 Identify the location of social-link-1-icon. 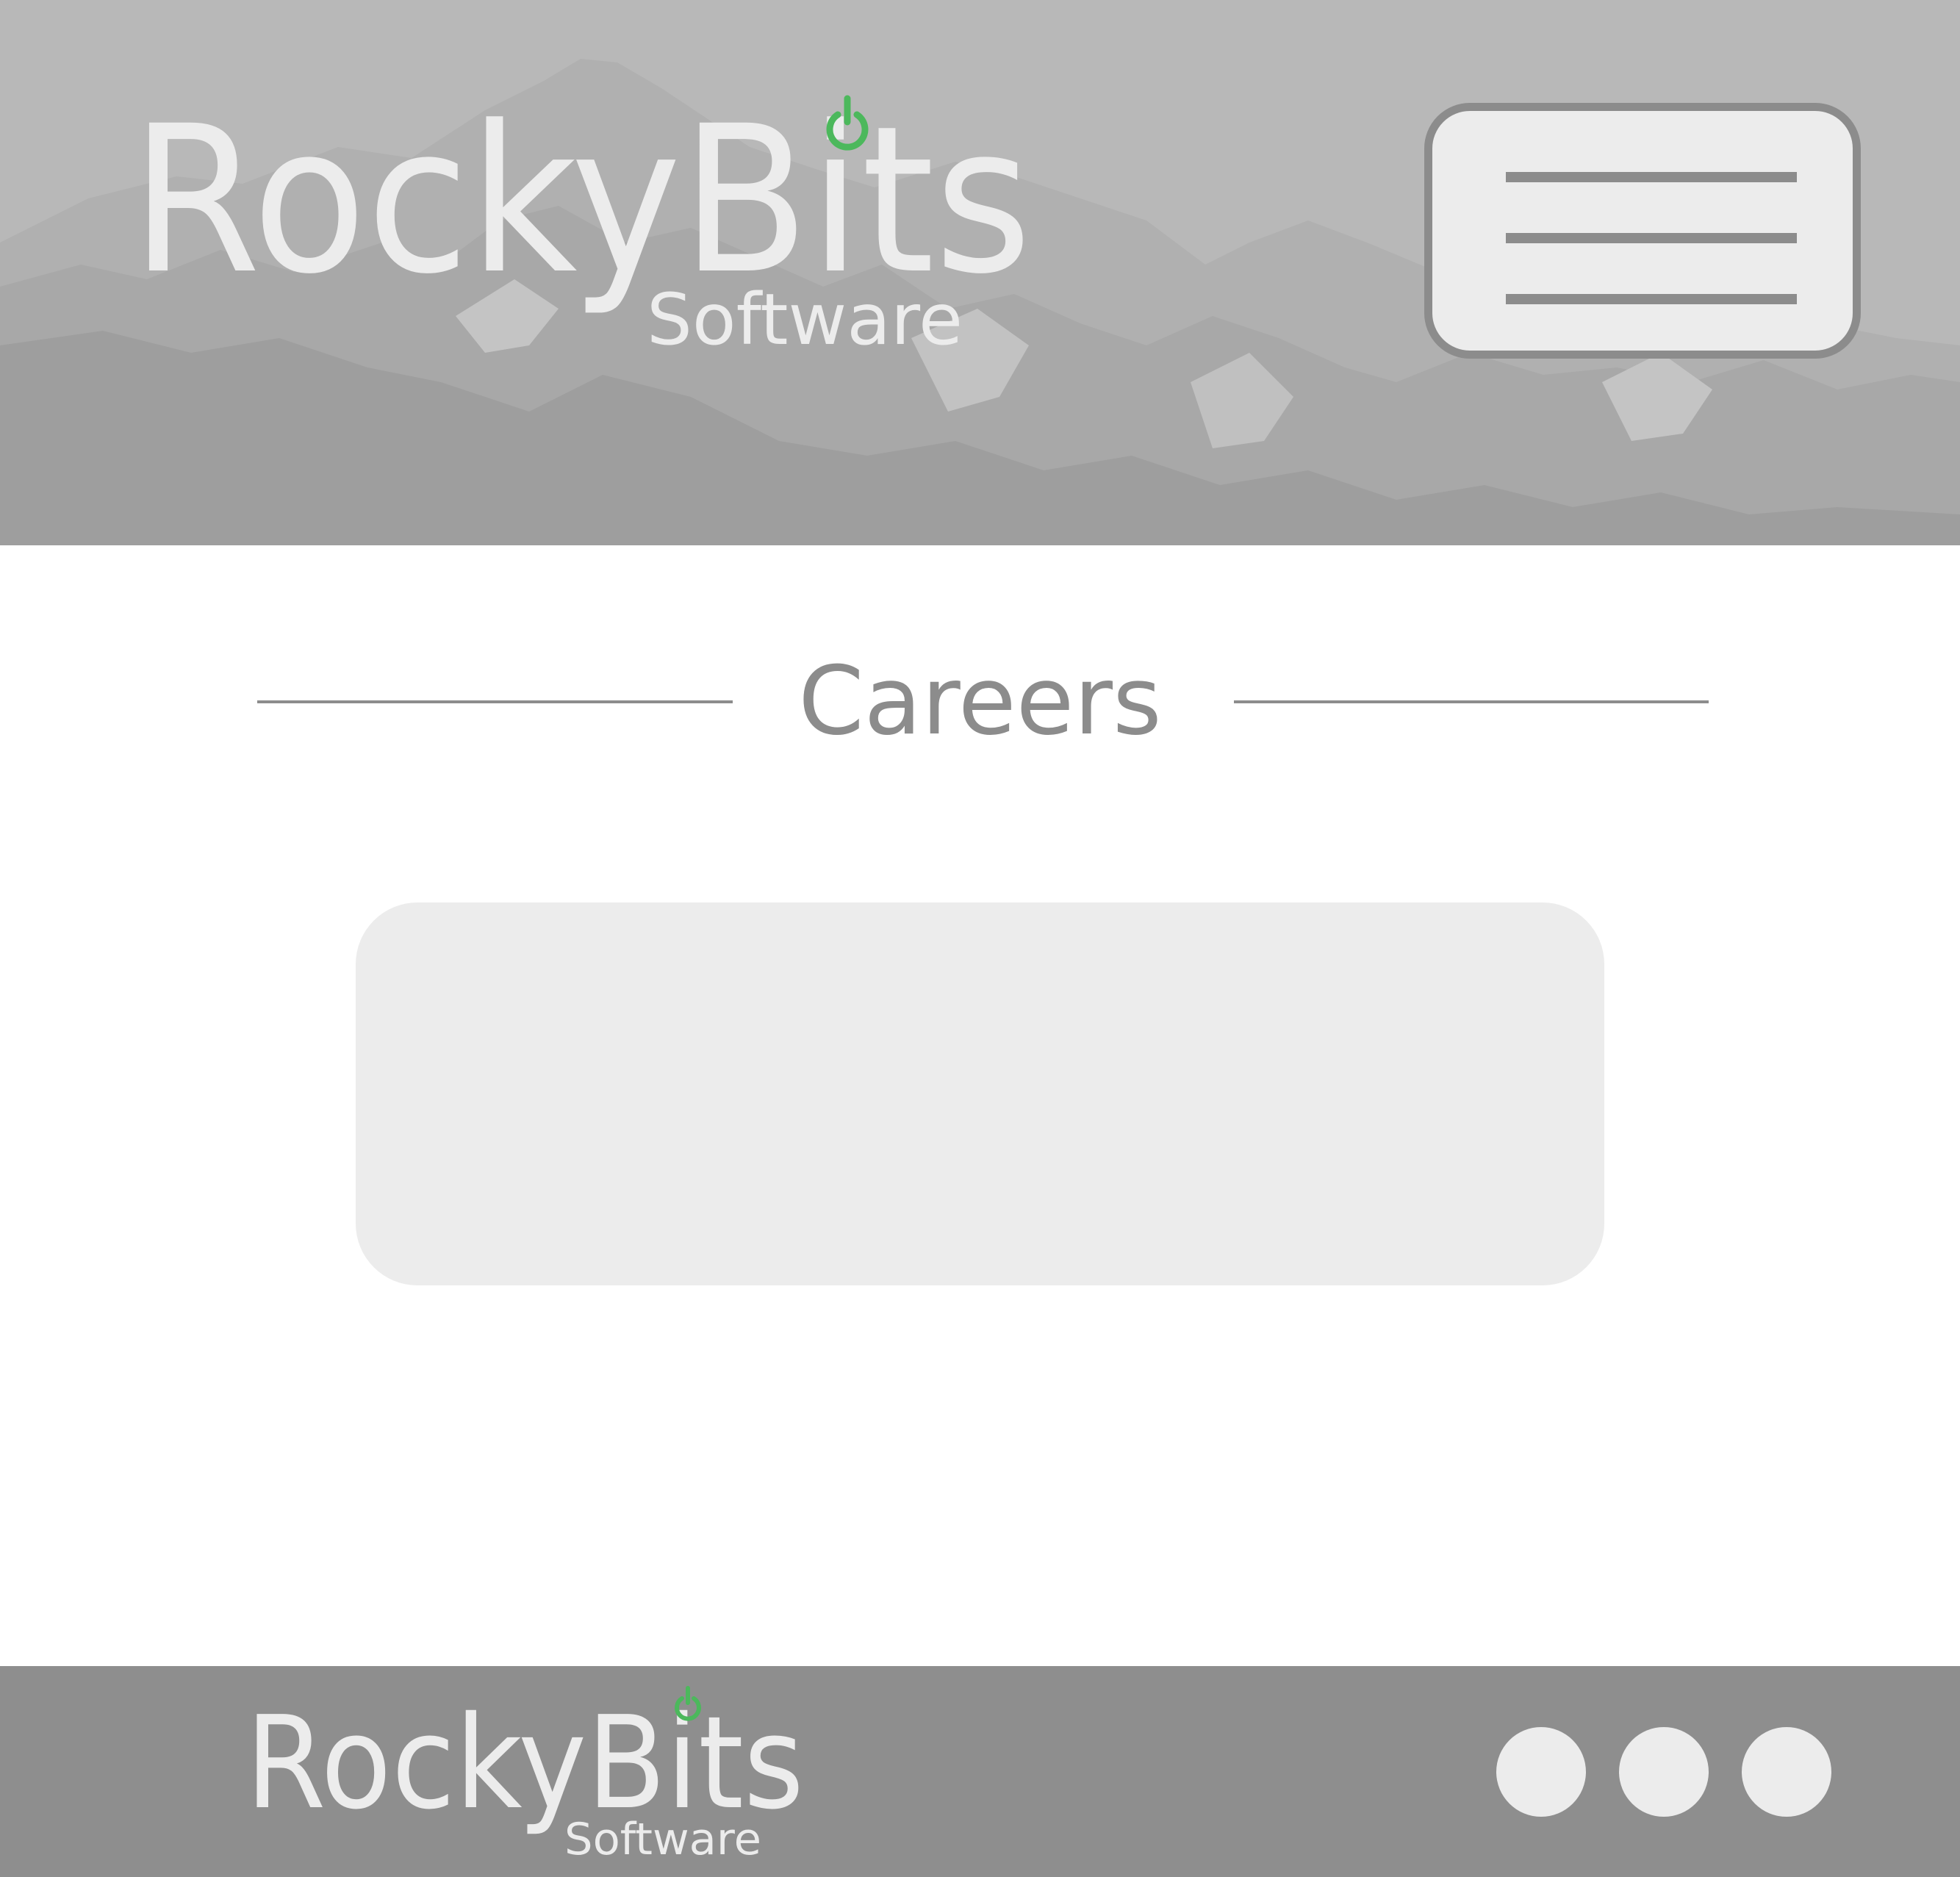
(1541, 1772).